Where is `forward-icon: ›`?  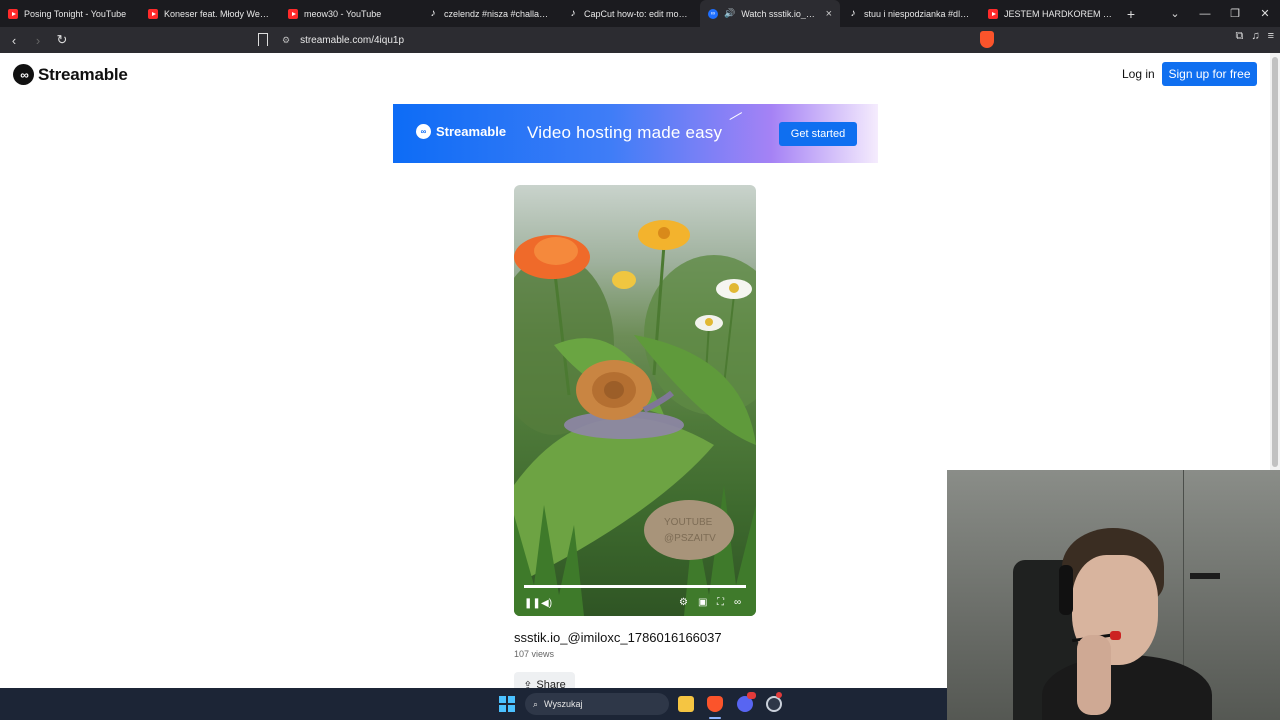
forward-icon: › is located at coordinates (38, 40).